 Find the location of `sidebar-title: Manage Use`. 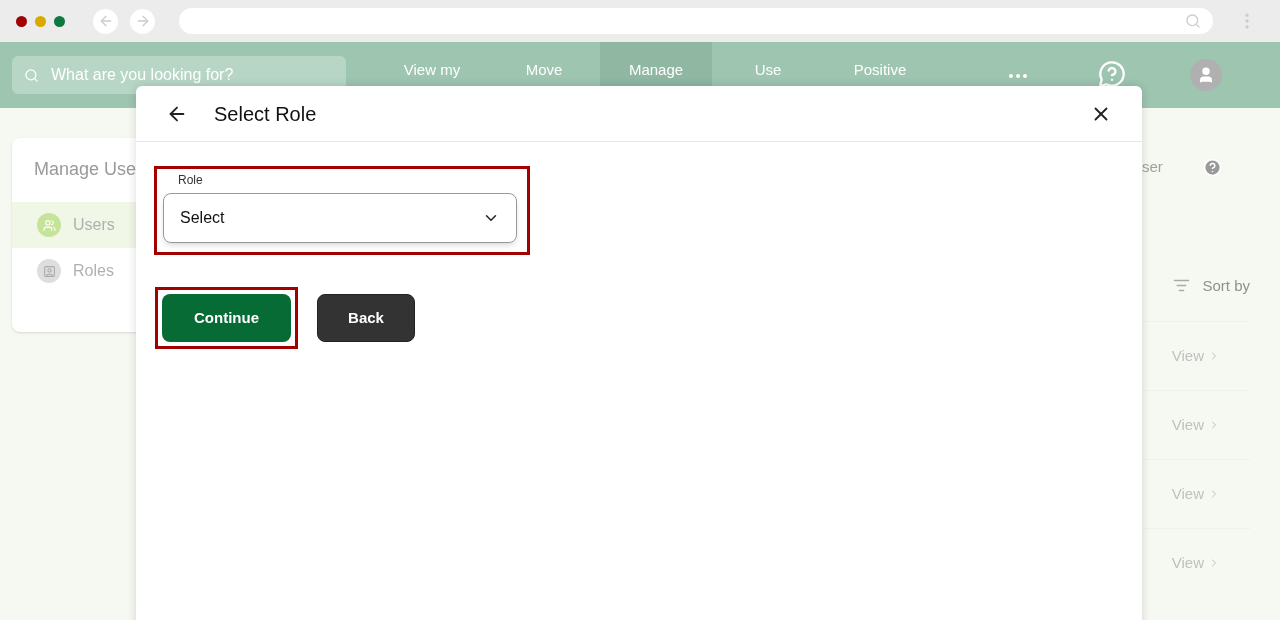

sidebar-title: Manage Use is located at coordinates (85, 169).